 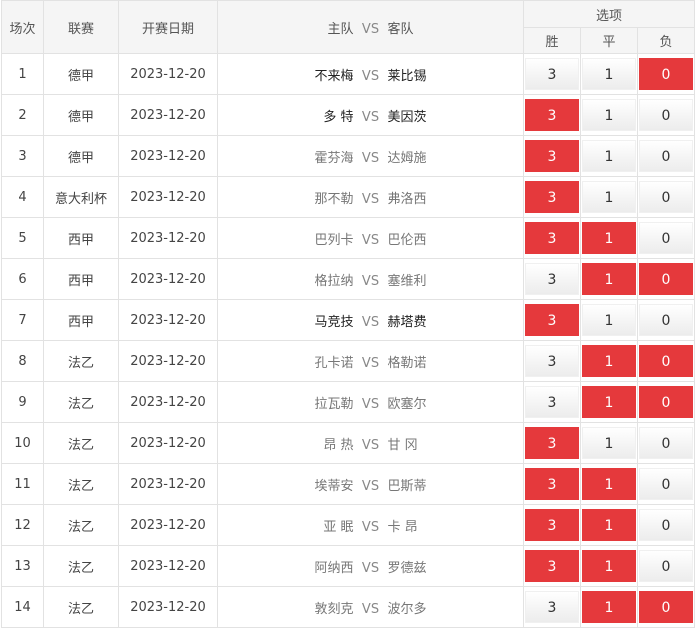 What do you see at coordinates (402, 445) in the screenshot?
I see `away-team: 甘 冈` at bounding box center [402, 445].